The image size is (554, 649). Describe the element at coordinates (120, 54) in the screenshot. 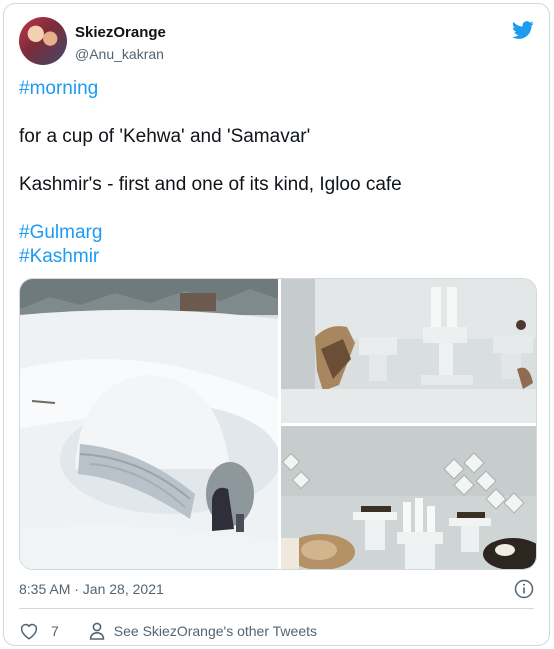

I see `user-handle: @Anu_kakran` at that location.